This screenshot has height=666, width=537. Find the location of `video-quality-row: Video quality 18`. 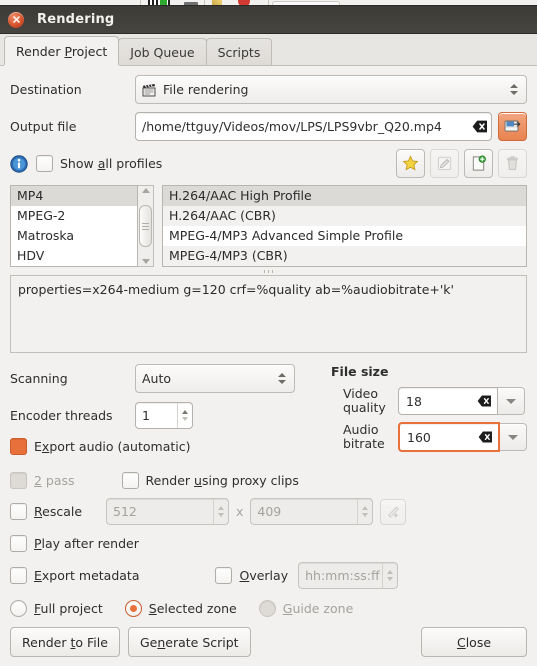

video-quality-row: Video quality 18 is located at coordinates (429, 401).